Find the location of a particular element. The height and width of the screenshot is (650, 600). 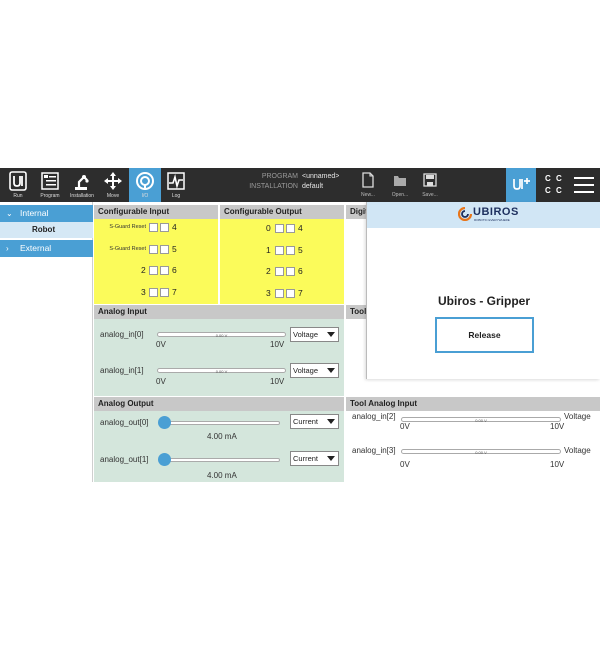

analog-in-0-mode-select: Voltage is located at coordinates (314, 334).